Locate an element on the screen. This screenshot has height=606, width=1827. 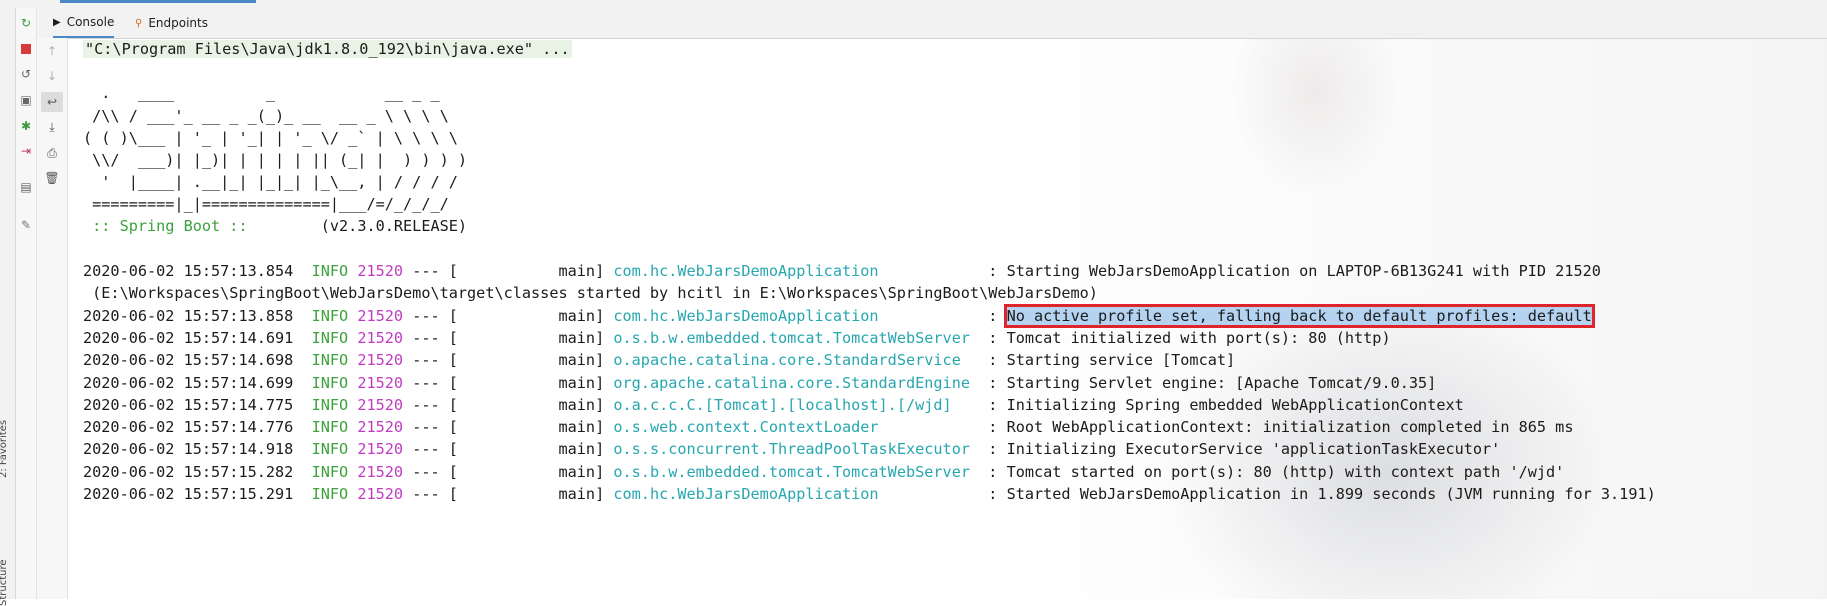
spring-boot-label: :: Spring Boot :: is located at coordinates (170, 226).